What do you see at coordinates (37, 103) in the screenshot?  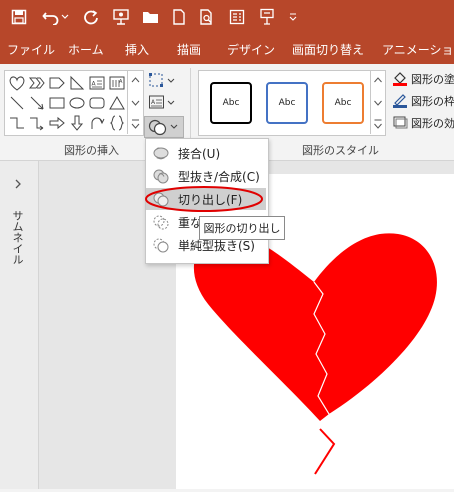 I see `arrow-line-shape-icon` at bounding box center [37, 103].